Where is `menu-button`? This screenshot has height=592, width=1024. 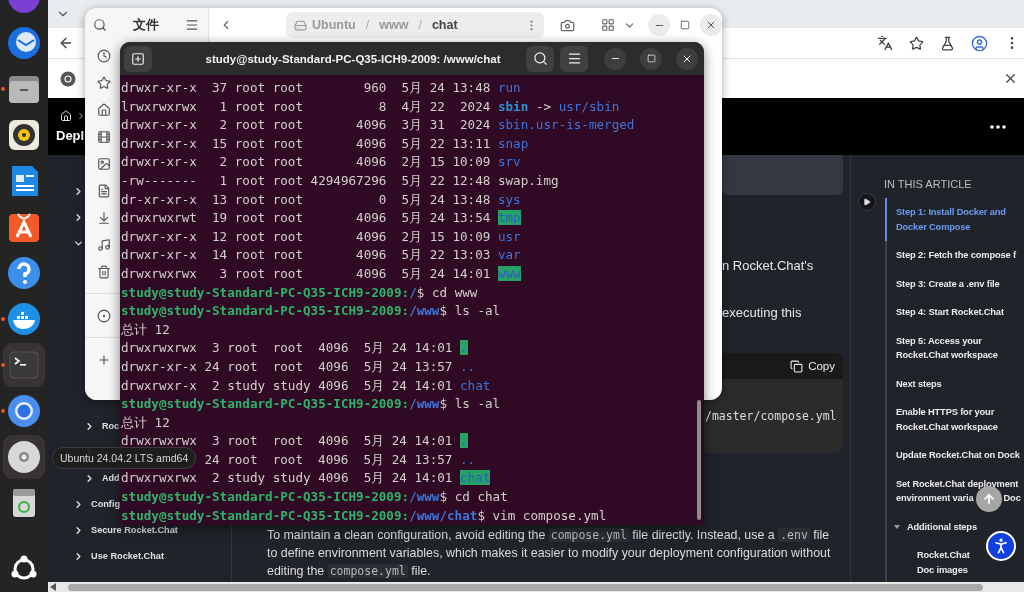
menu-button is located at coordinates (574, 58).